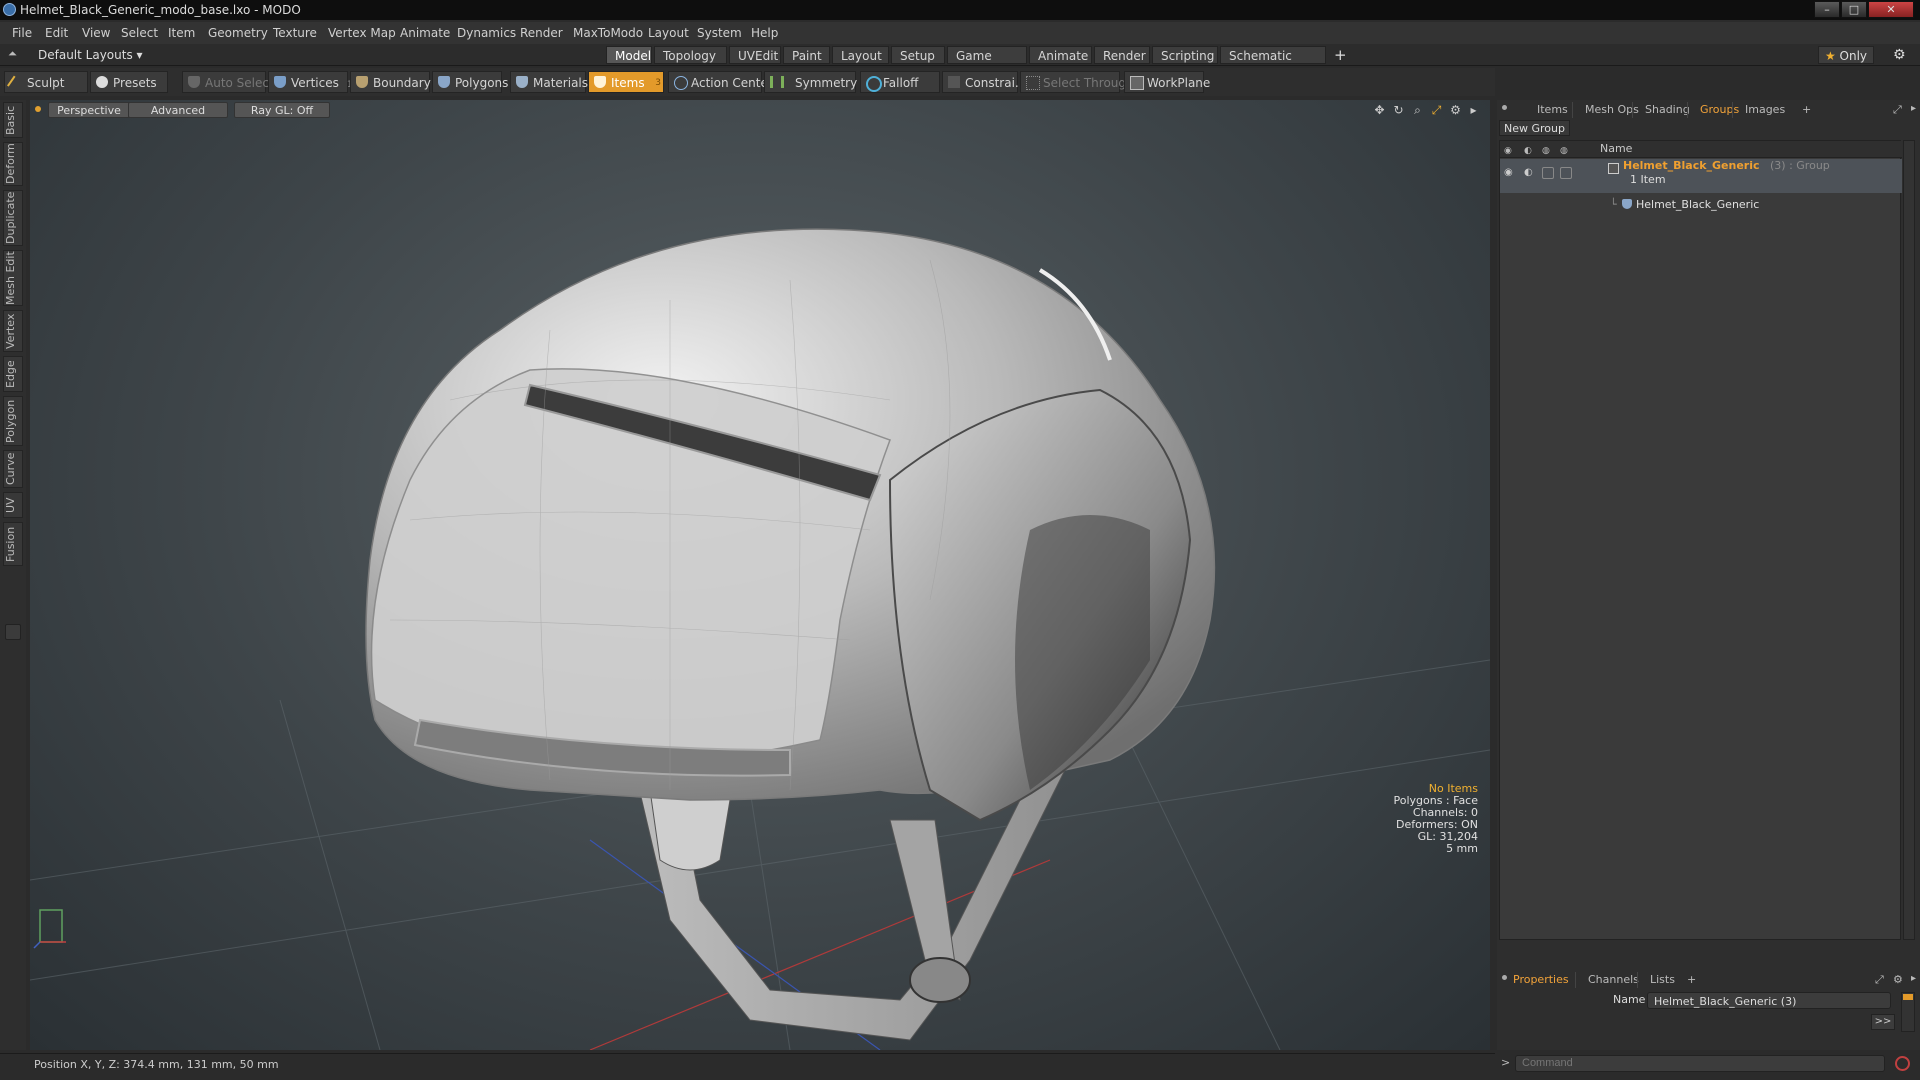 This screenshot has height=1080, width=1920. What do you see at coordinates (1879, 980) in the screenshot?
I see `expand-properties-icon: ⤢` at bounding box center [1879, 980].